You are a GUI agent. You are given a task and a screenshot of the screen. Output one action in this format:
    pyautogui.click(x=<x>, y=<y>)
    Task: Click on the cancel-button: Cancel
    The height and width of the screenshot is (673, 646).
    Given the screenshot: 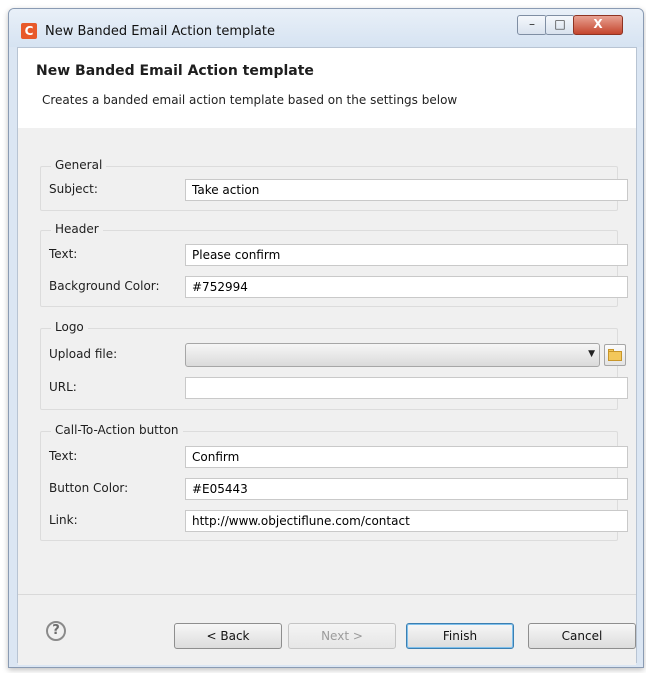 What is the action you would take?
    pyautogui.click(x=582, y=636)
    